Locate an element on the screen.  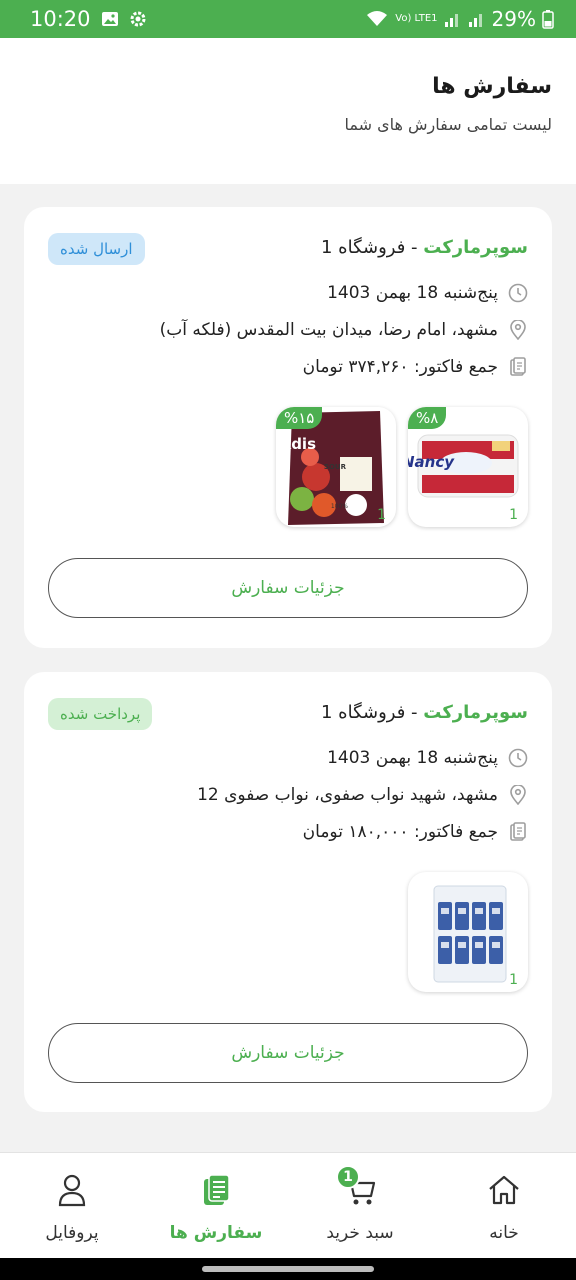
settings-gear-icon is located at coordinates (138, 19).